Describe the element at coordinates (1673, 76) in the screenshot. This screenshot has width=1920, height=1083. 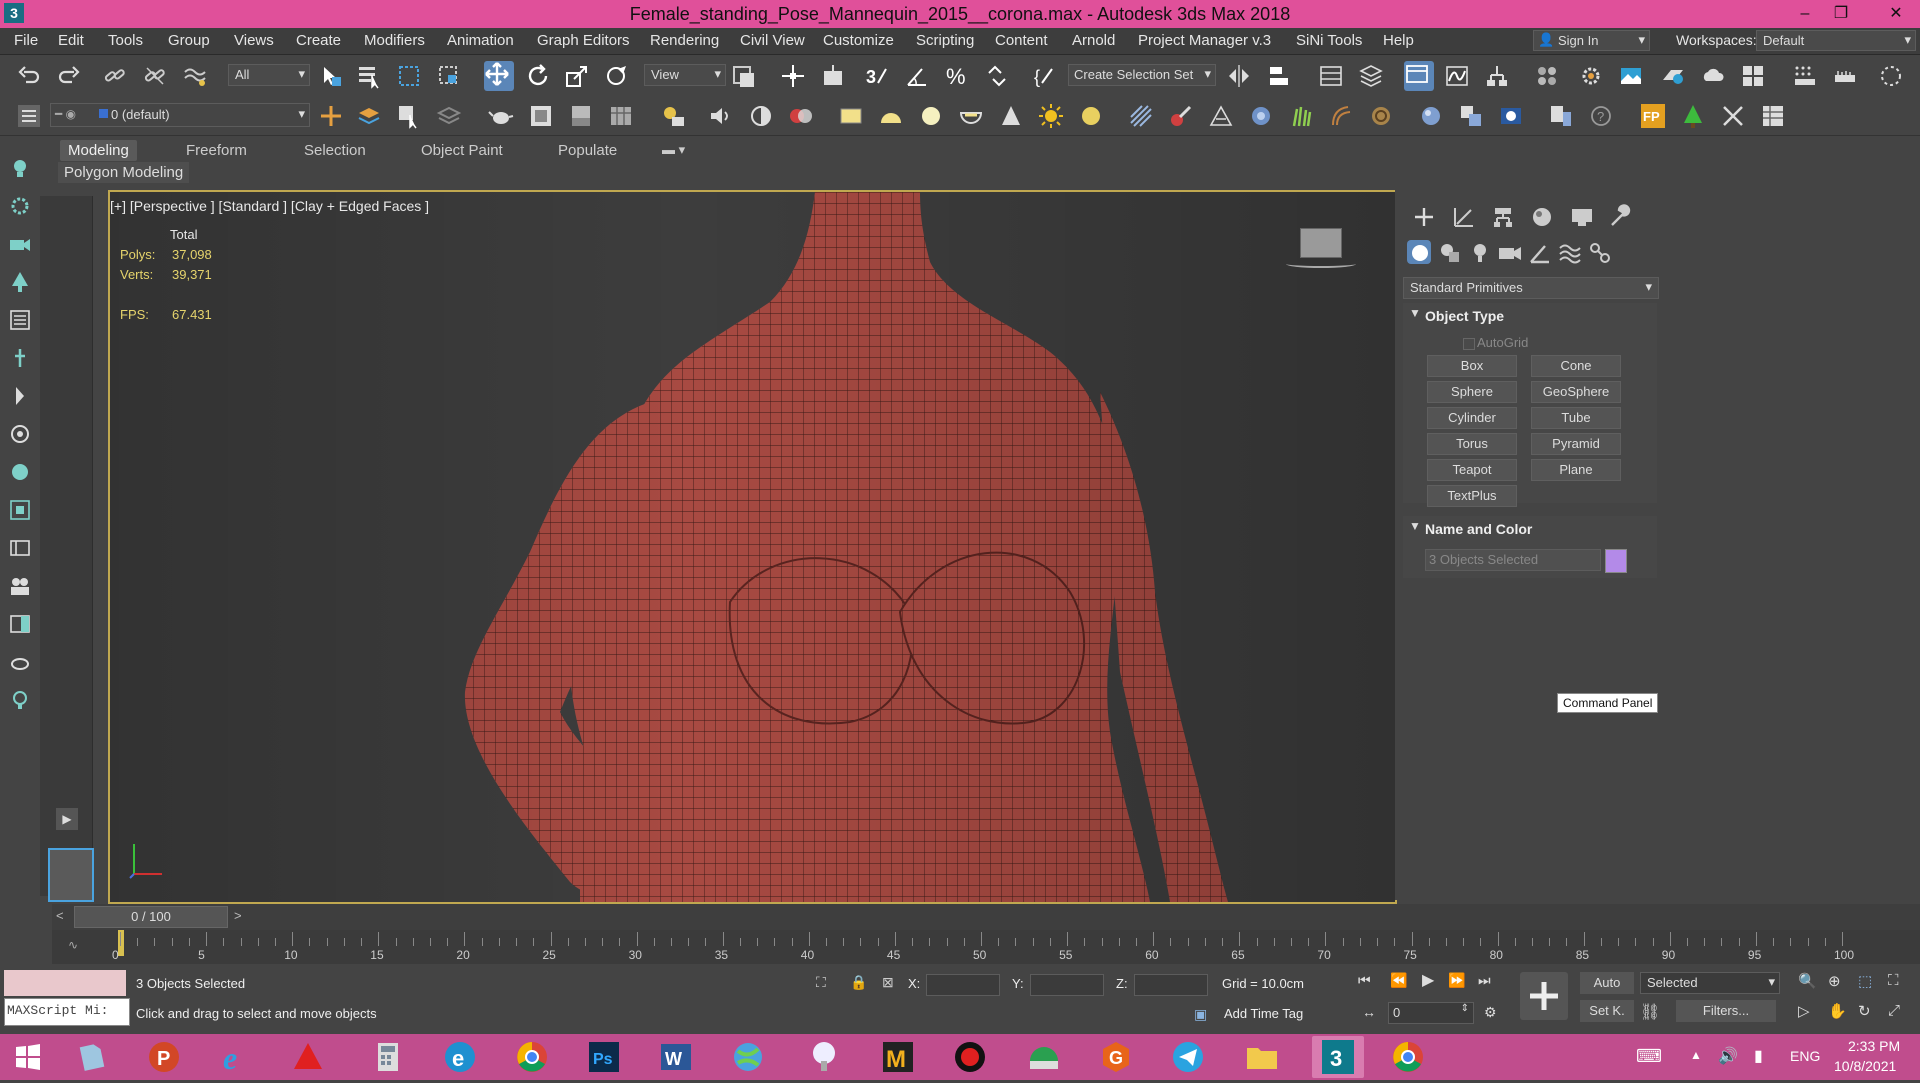
I see `render-production-icon` at that location.